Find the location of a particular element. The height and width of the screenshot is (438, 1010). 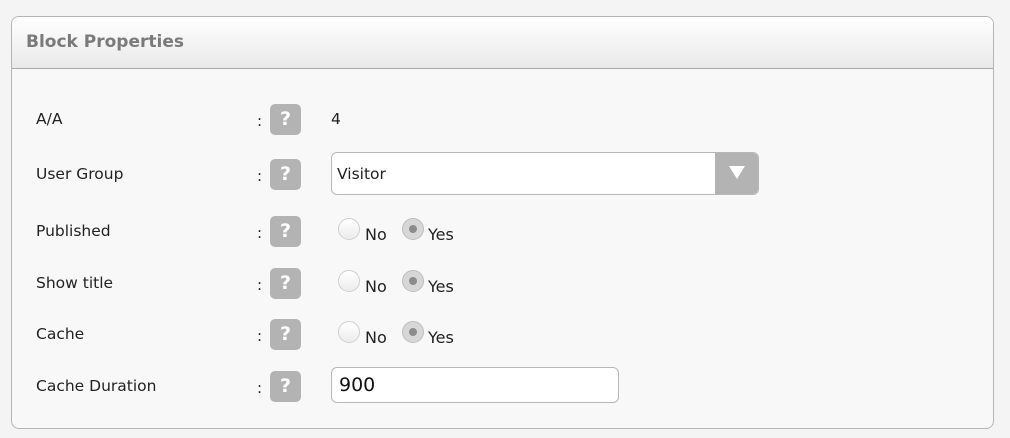

user-group-selected-value: Visitor is located at coordinates (361, 174).